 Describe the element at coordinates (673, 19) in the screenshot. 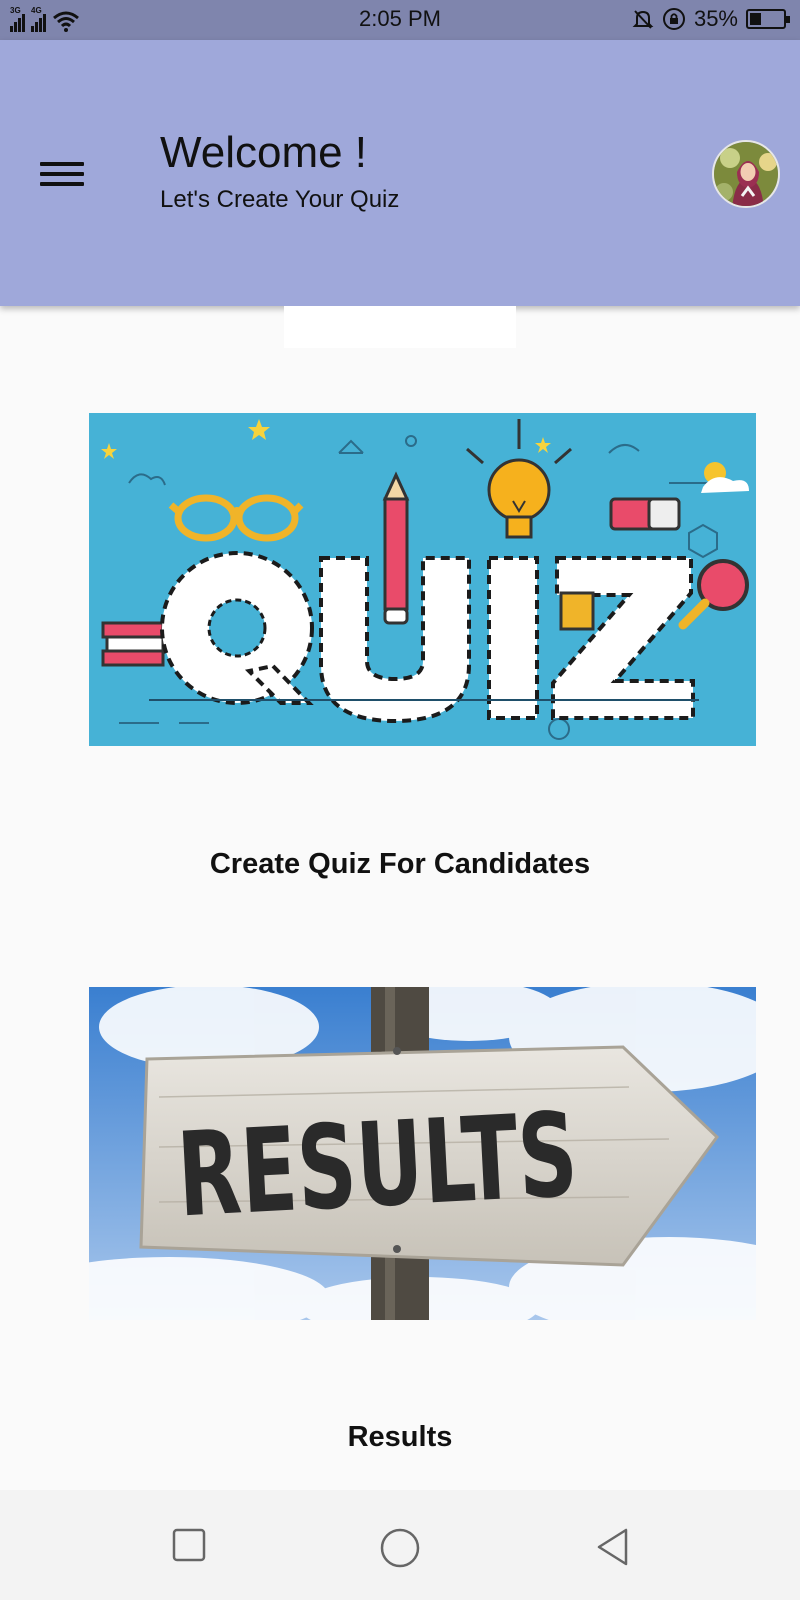

I see `rotation-lock-icon` at that location.